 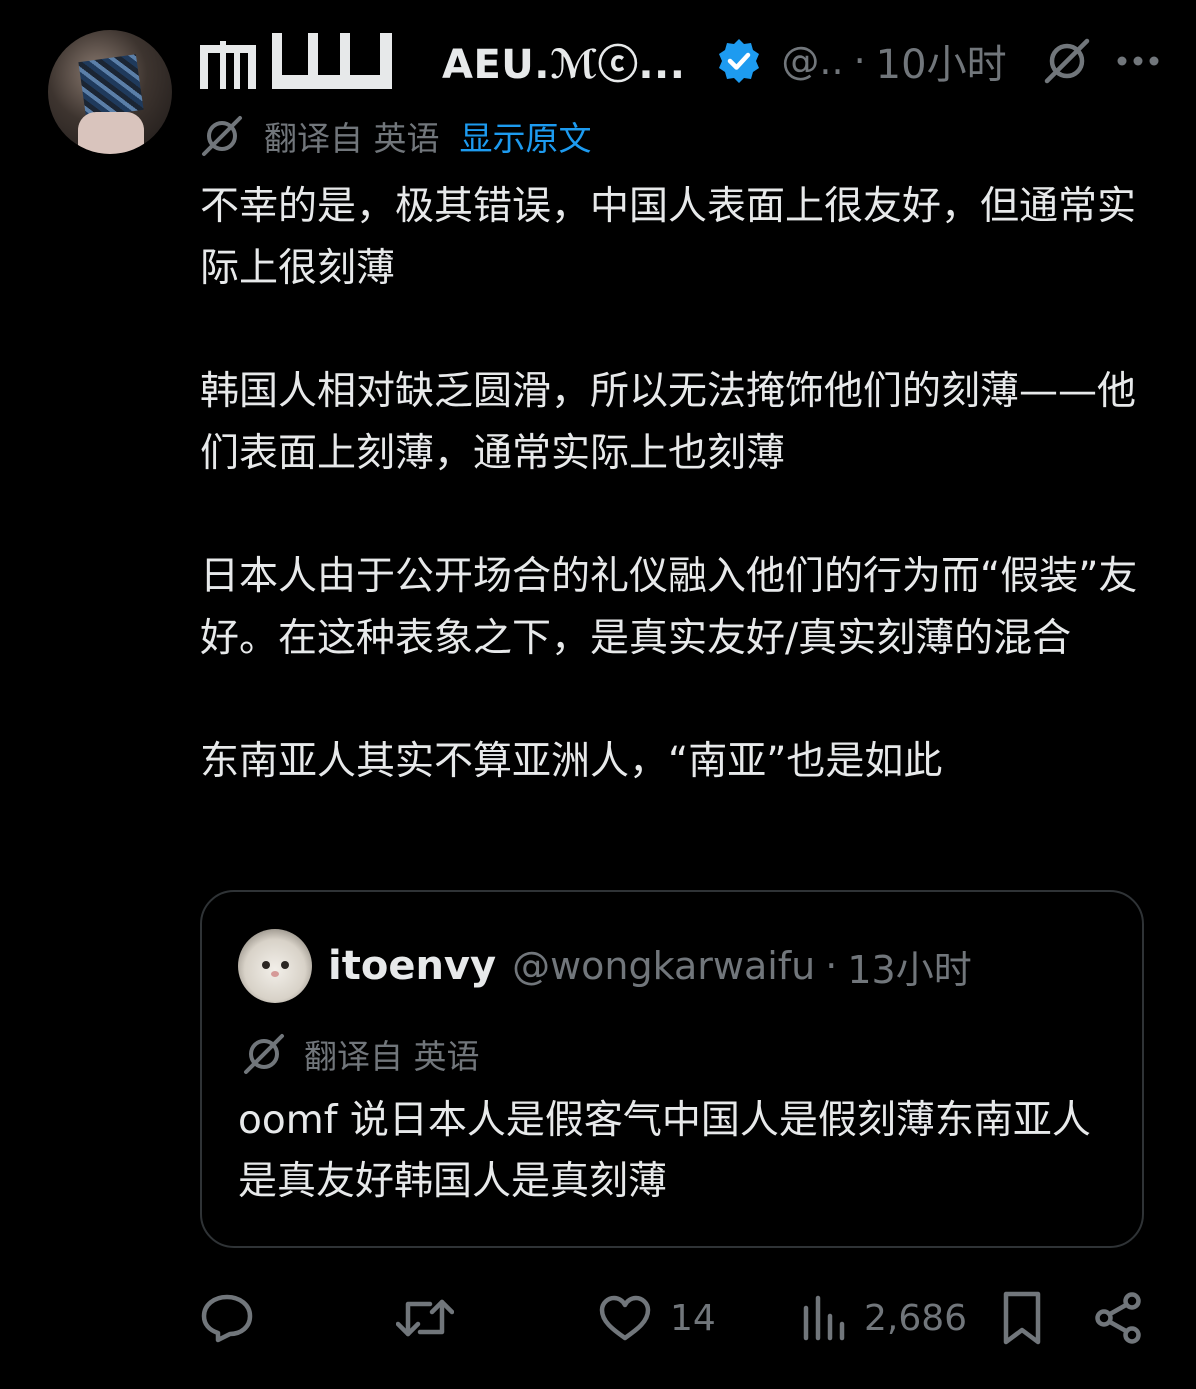 What do you see at coordinates (425, 1318) in the screenshot?
I see `retweet-icon` at bounding box center [425, 1318].